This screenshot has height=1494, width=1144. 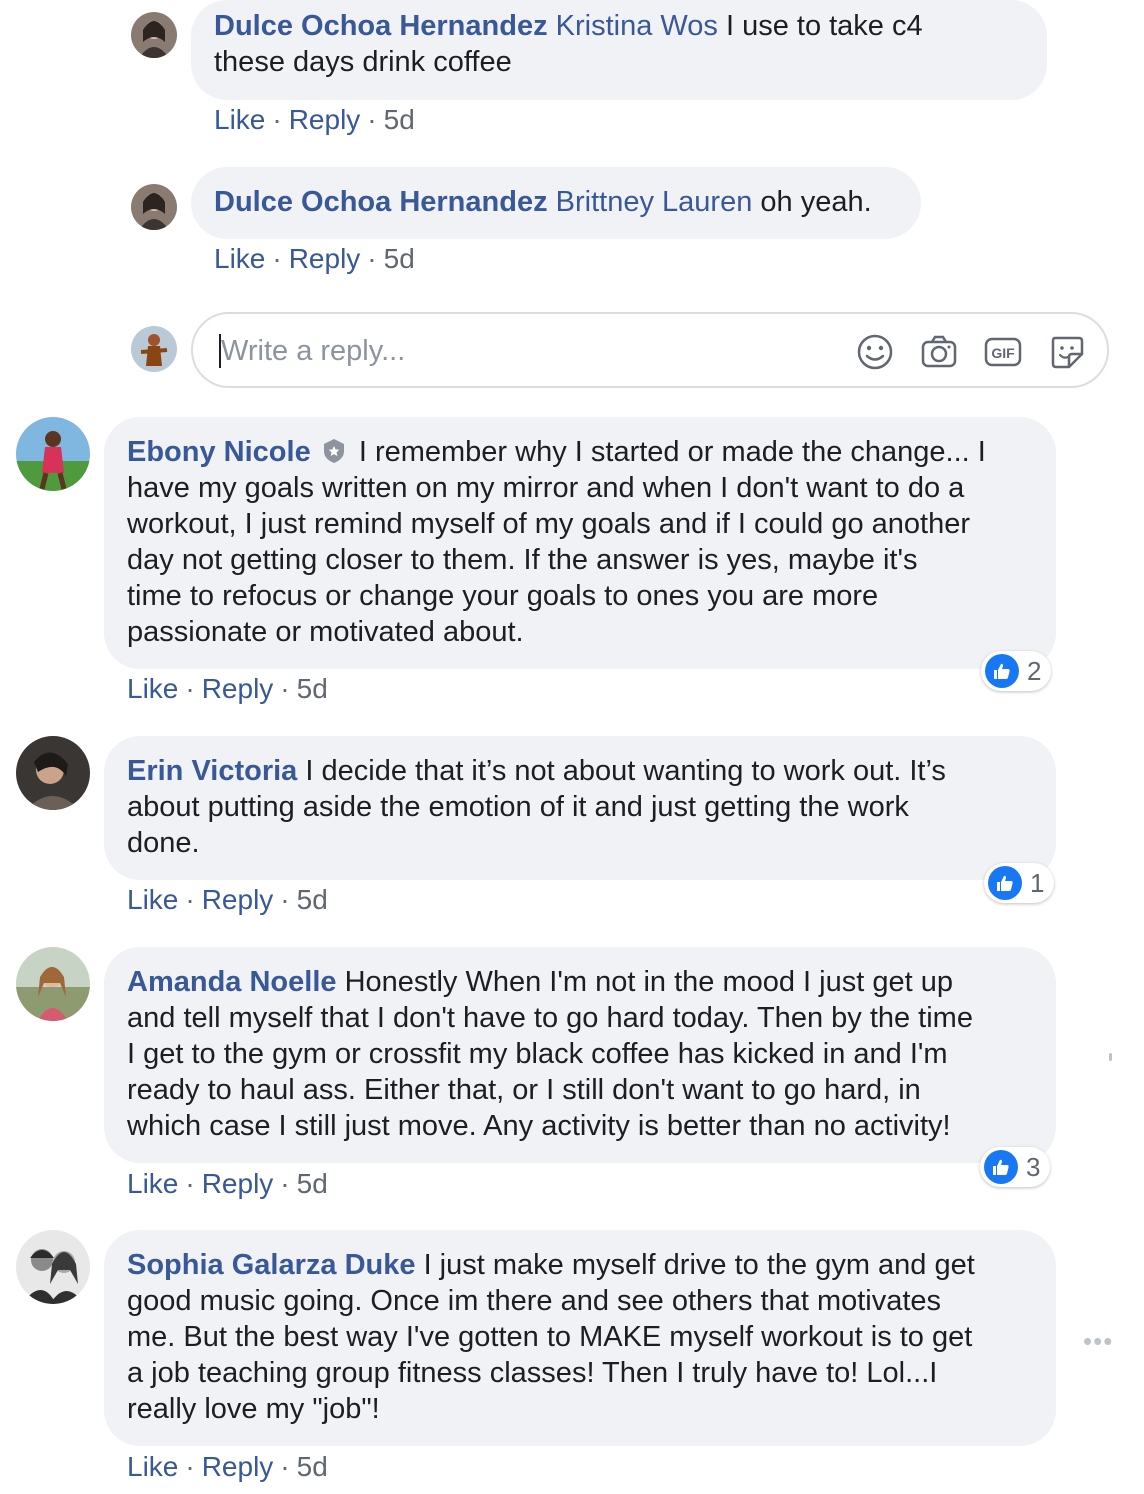 What do you see at coordinates (1034, 670) in the screenshot?
I see `reaction-number: 2` at bounding box center [1034, 670].